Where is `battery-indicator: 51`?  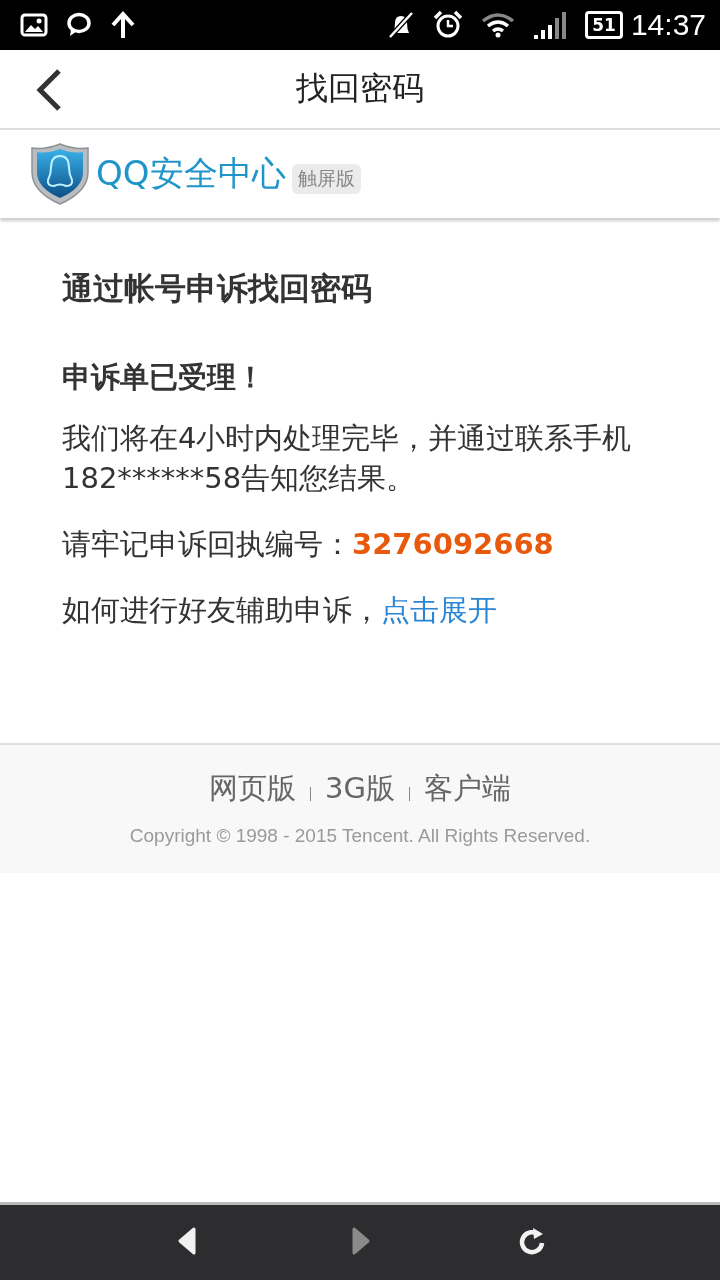
battery-indicator: 51 is located at coordinates (604, 25).